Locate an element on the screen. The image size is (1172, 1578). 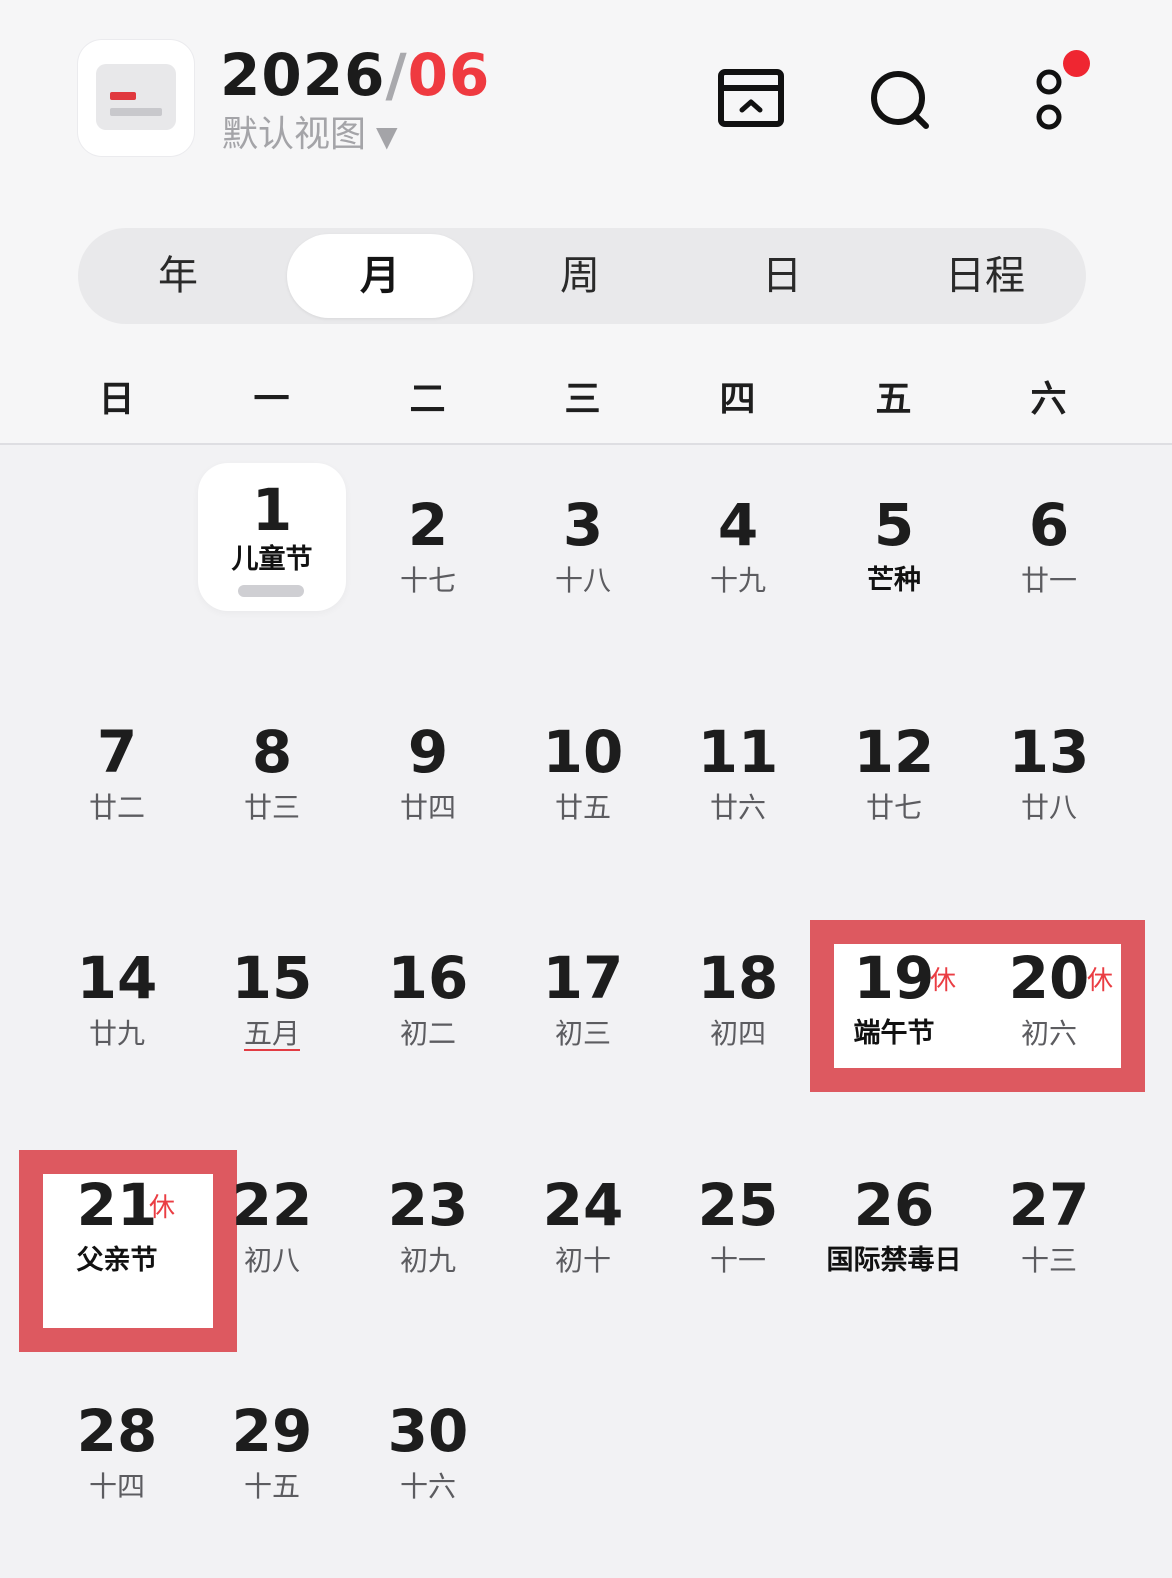
day-lunar: 廿五 is located at coordinates (582, 807).